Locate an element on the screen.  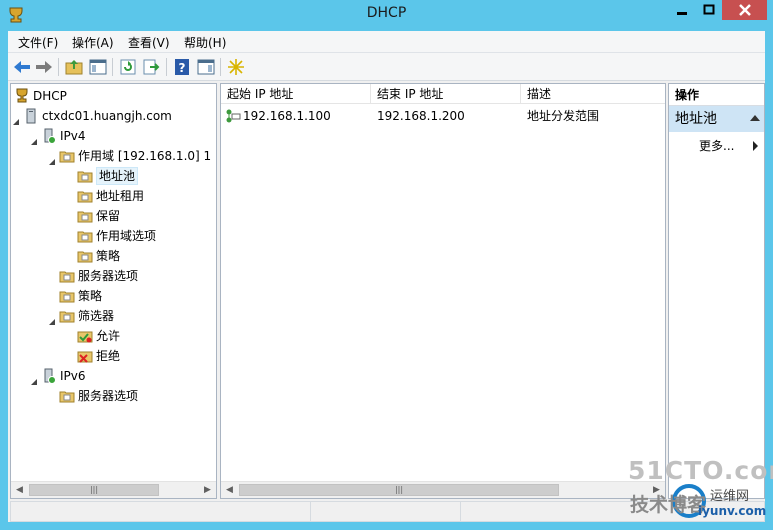
address-pool-icon is located at coordinates (85, 176).